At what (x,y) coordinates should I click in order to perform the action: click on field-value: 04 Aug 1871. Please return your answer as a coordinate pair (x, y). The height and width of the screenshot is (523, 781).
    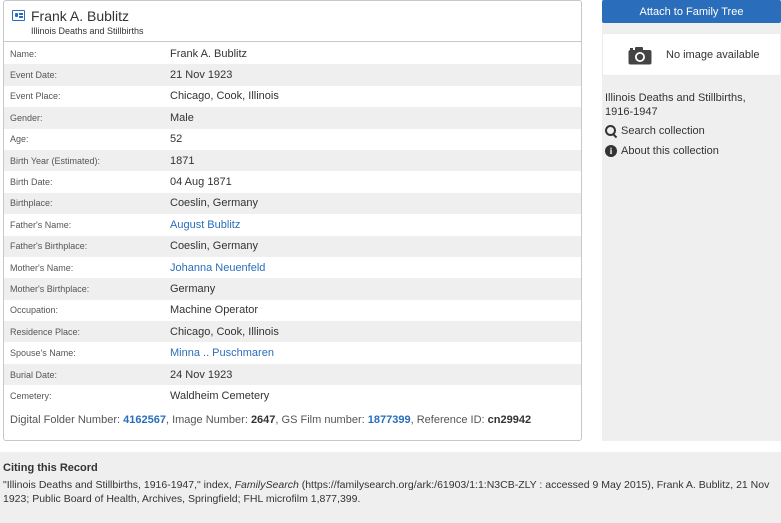
    Looking at the image, I should click on (201, 182).